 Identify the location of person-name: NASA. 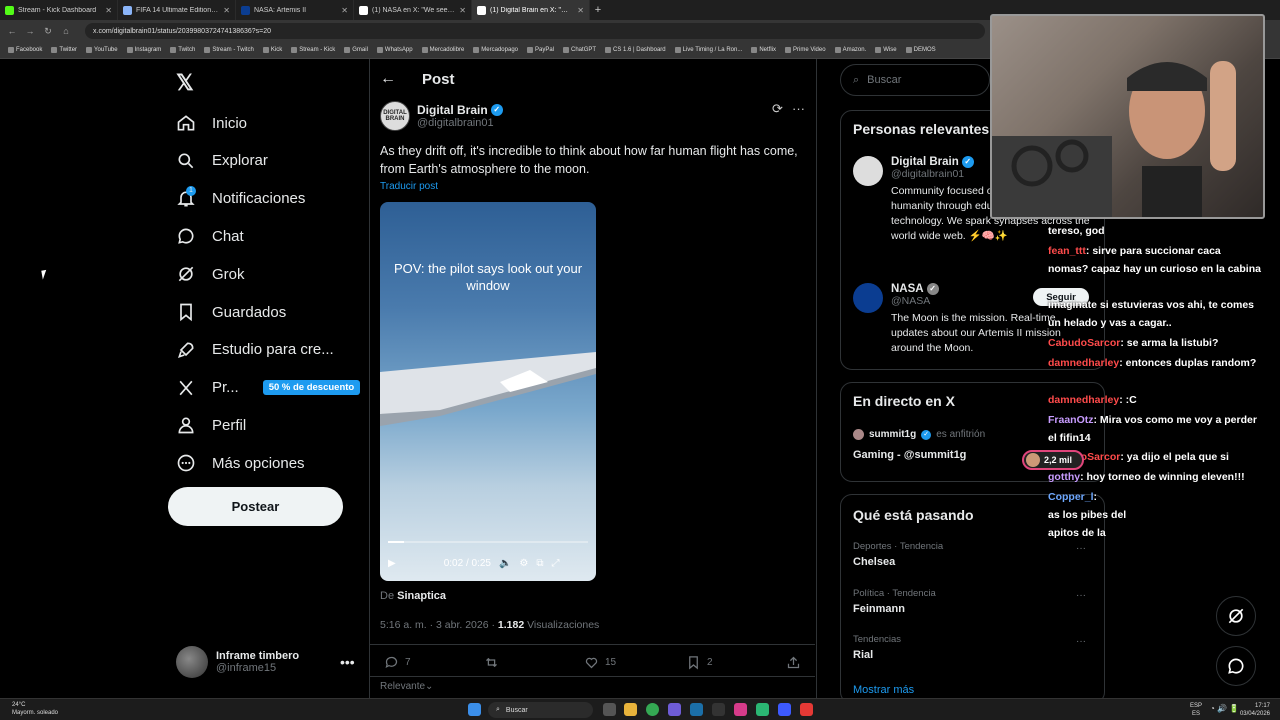
(907, 289).